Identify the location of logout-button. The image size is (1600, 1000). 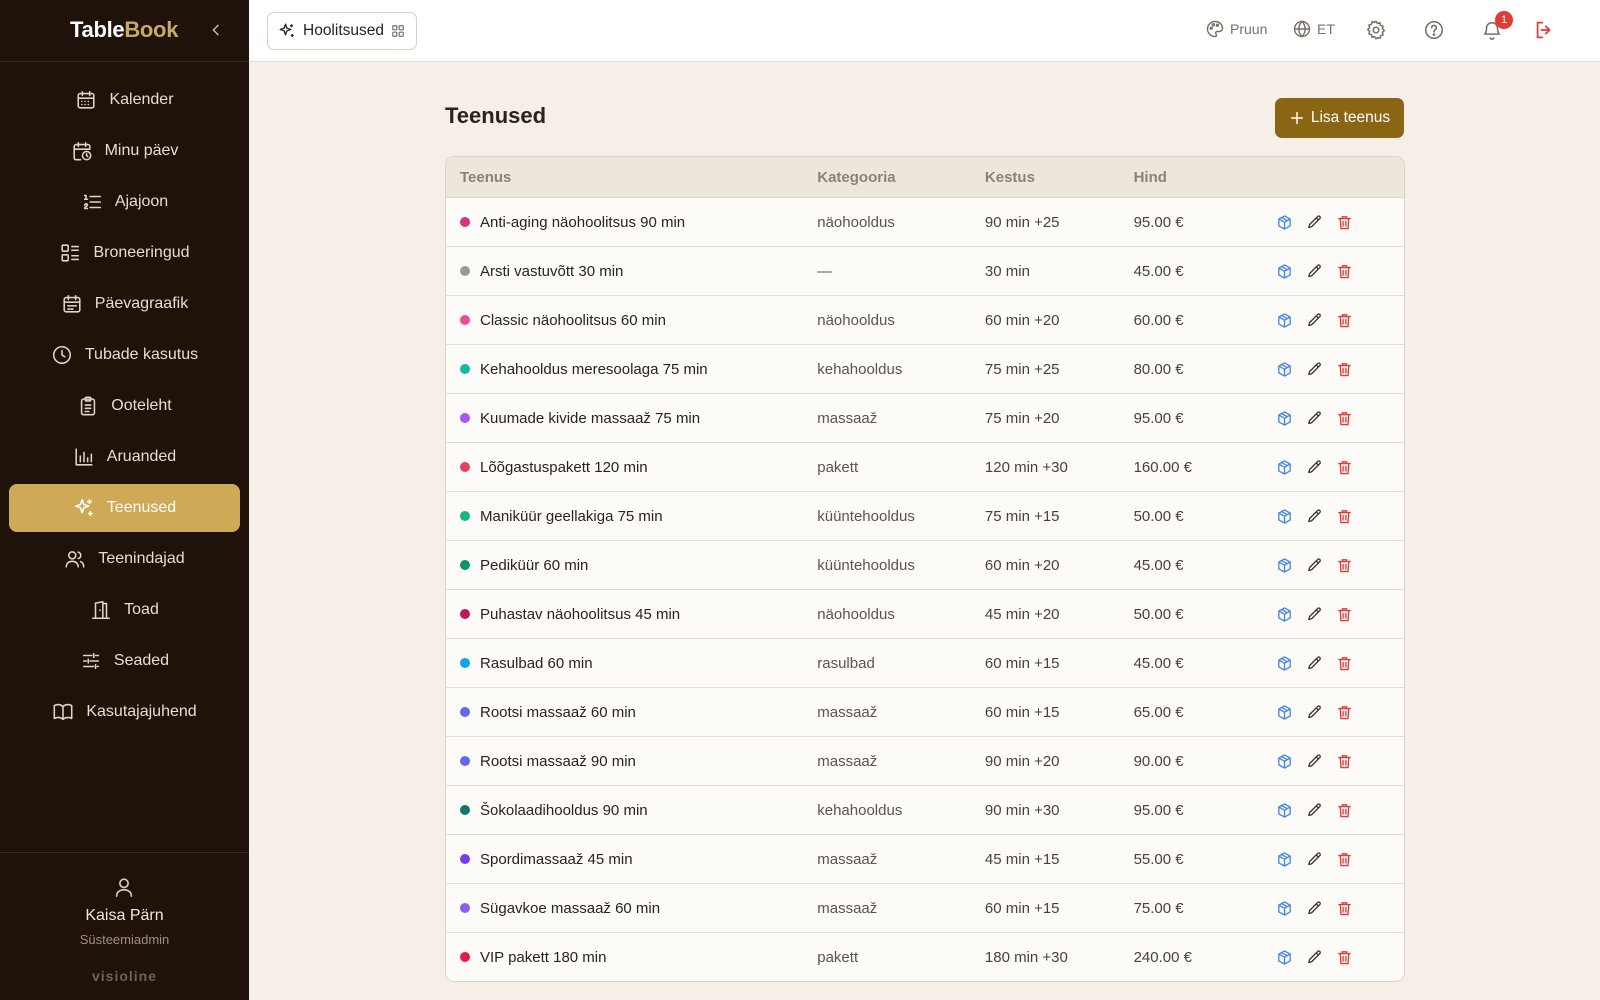
(1544, 30).